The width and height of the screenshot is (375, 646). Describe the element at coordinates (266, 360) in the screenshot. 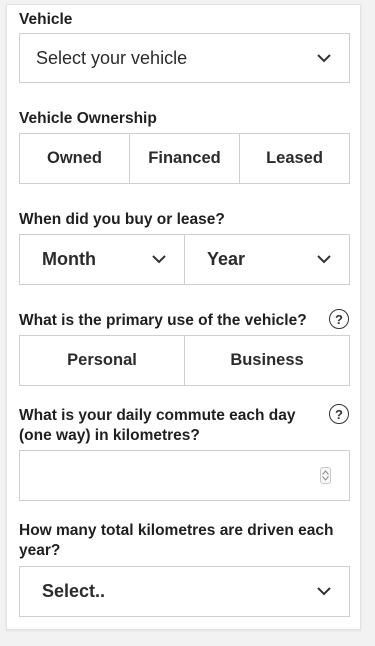

I see `primary-use-option-business: Business` at that location.